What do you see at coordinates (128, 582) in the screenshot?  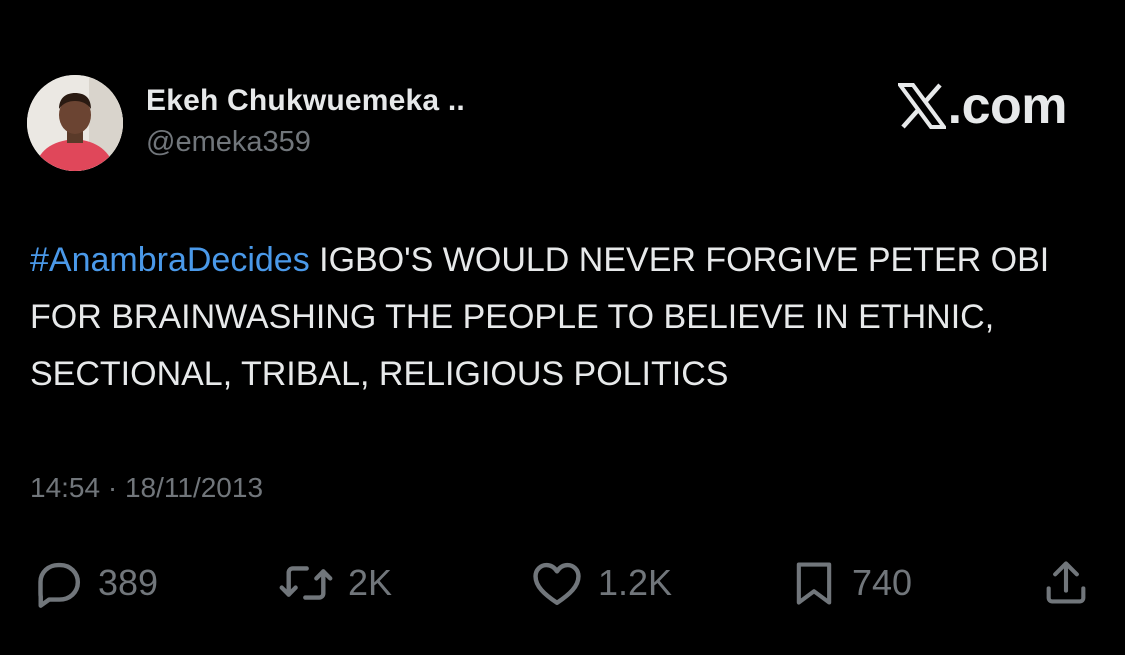 I see `reply-count: 389` at bounding box center [128, 582].